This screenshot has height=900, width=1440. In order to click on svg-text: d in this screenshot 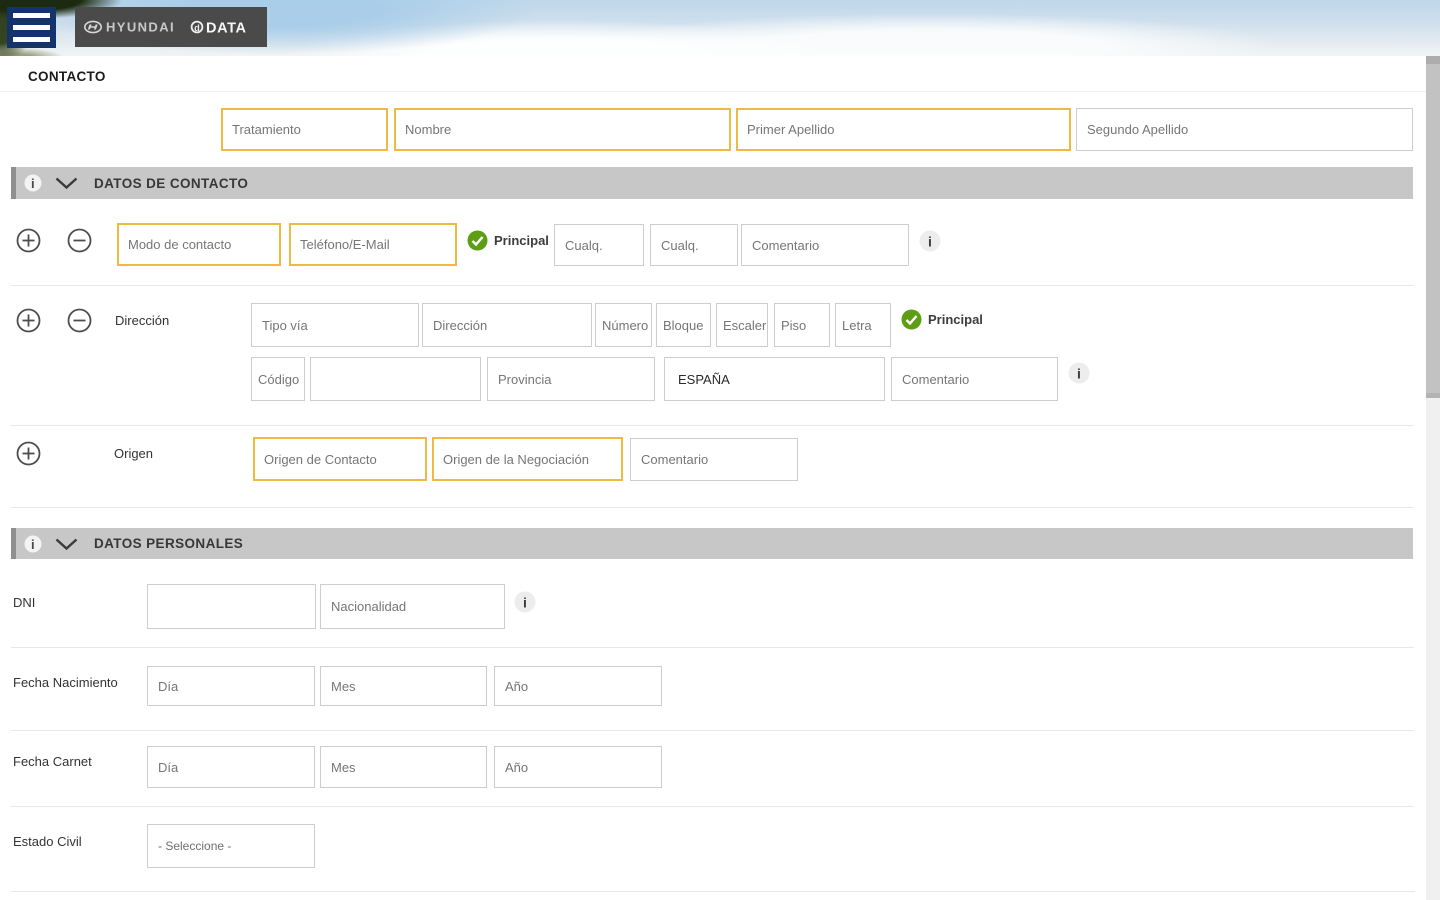, I will do `click(197, 28)`.